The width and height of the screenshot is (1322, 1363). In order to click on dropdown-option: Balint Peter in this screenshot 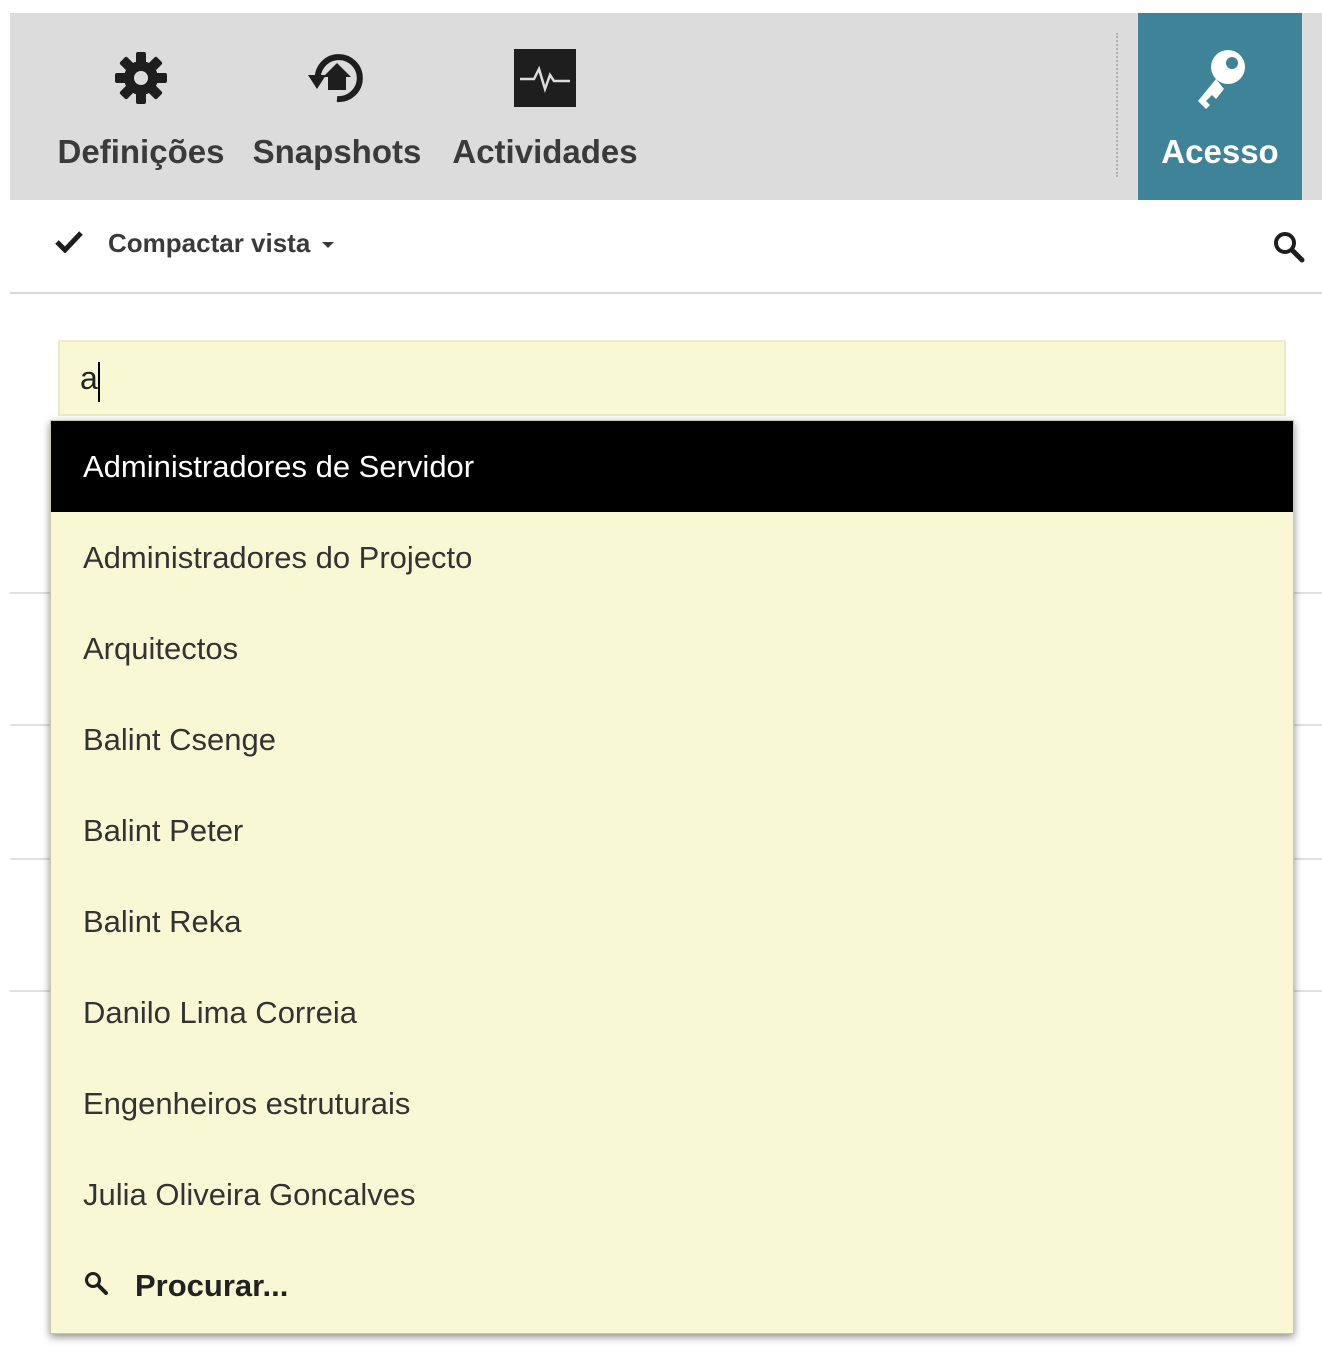, I will do `click(672, 830)`.